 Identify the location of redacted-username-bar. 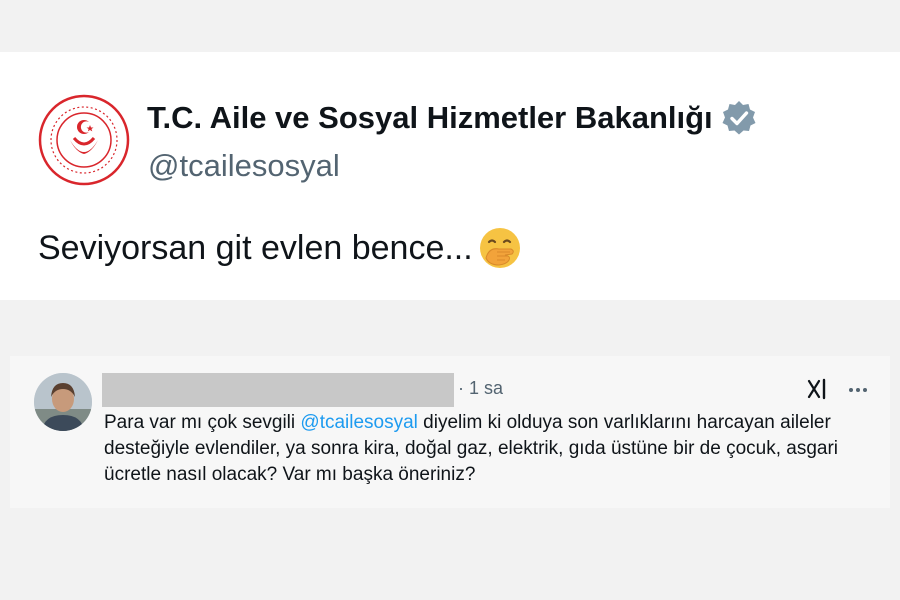
(278, 390).